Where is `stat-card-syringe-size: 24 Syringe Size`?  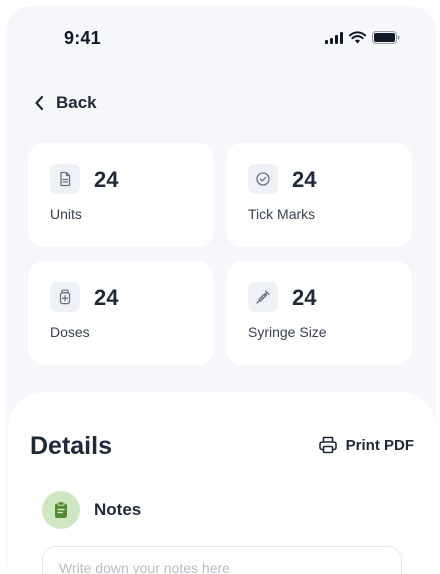
stat-card-syringe-size: 24 Syringe Size is located at coordinates (319, 313).